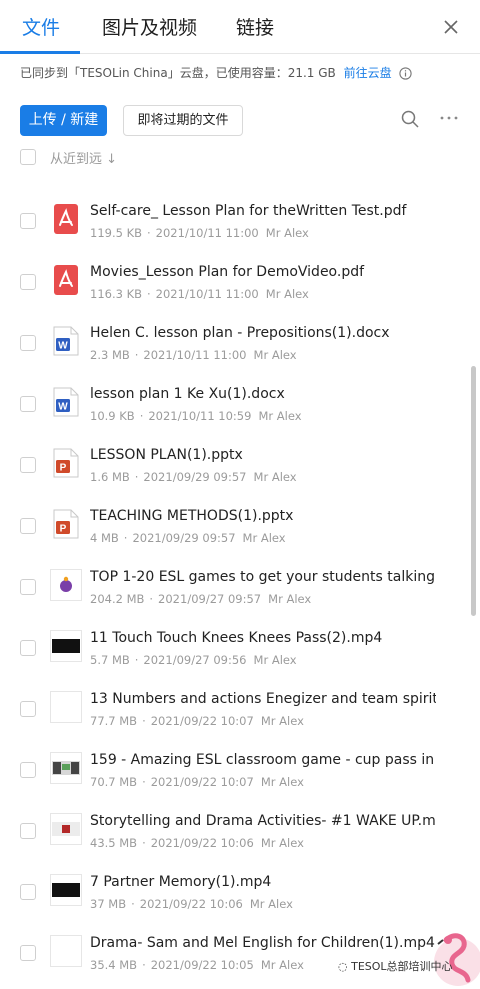 This screenshot has height=989, width=480. I want to click on file-name: Movies_Lesson Plan for DemoVideo.pdf, so click(263, 272).